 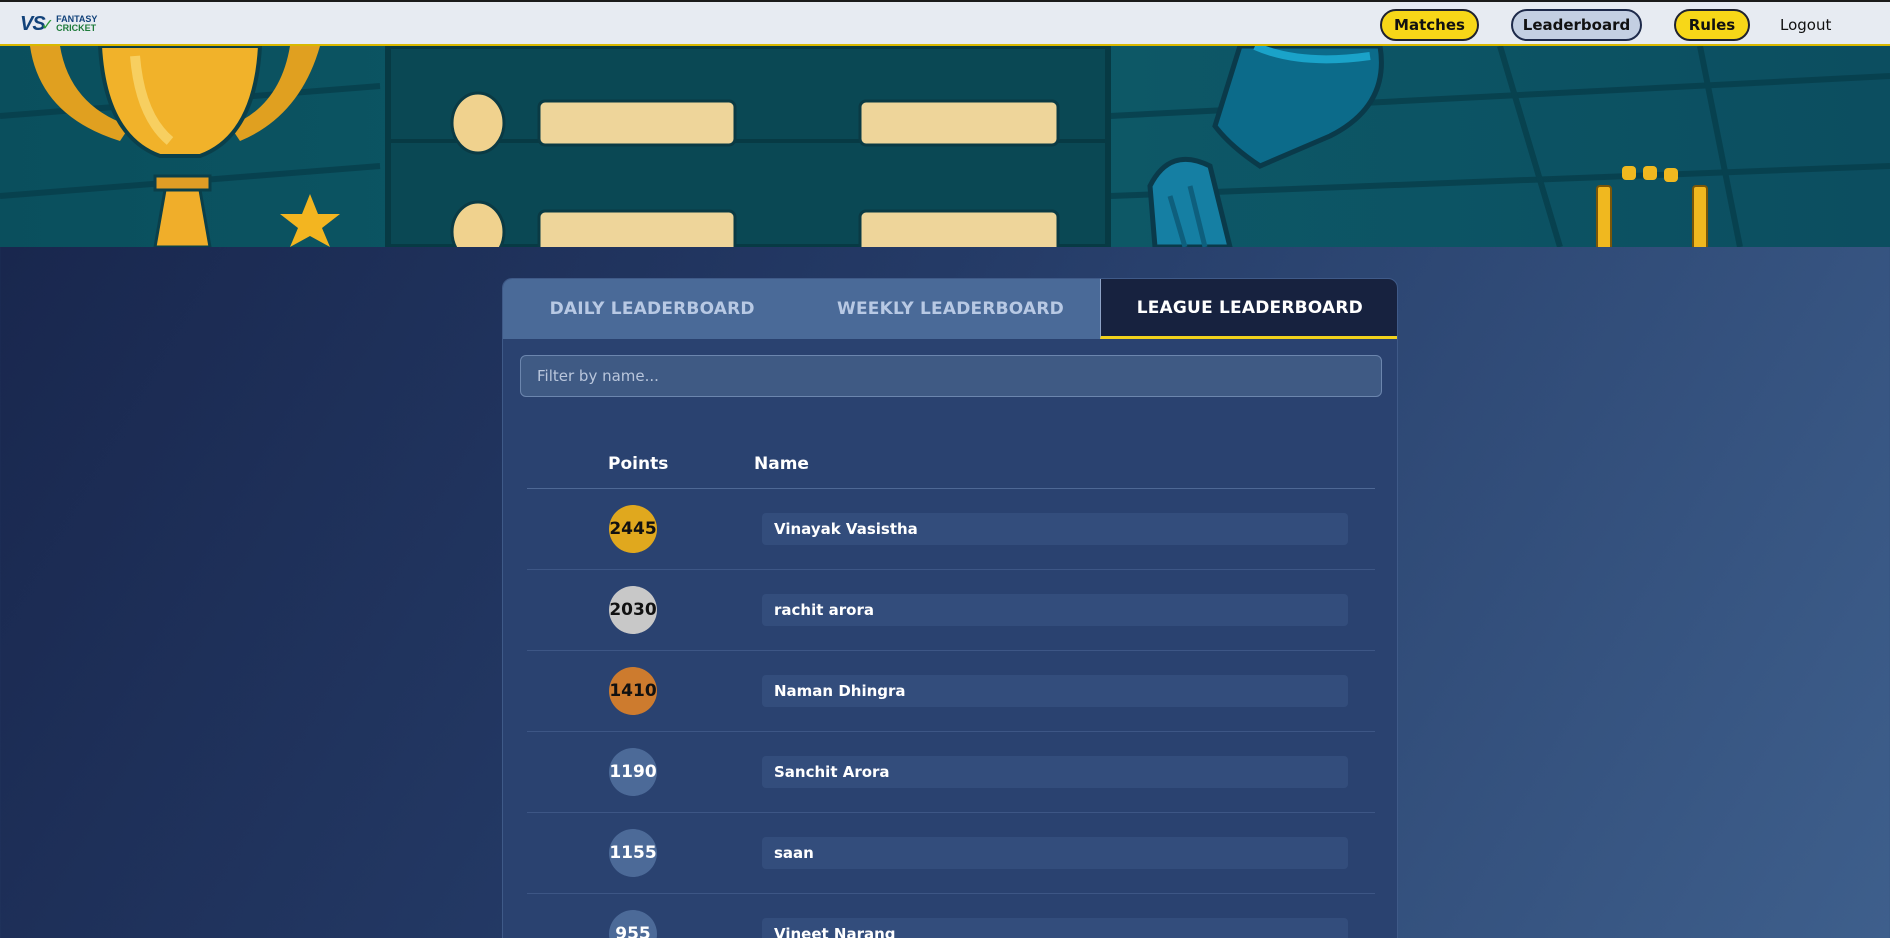 I want to click on logo-brand-bottom: CRICKET, so click(x=76, y=28).